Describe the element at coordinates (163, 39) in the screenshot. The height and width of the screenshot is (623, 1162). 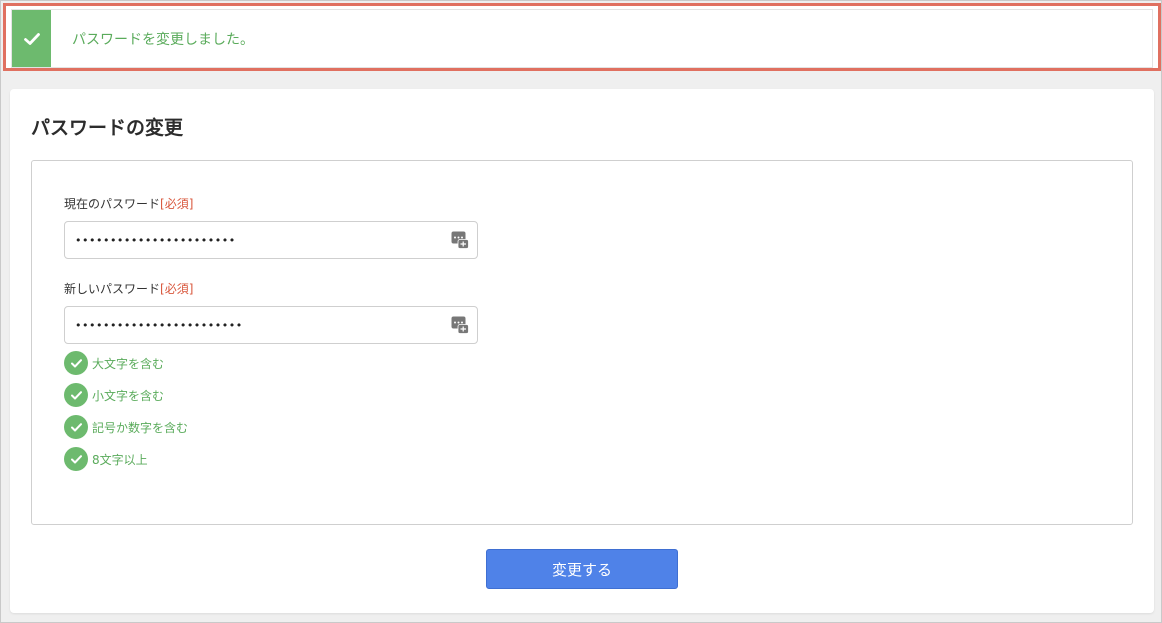
I see `alert-message: パスワードを変更しました。` at that location.